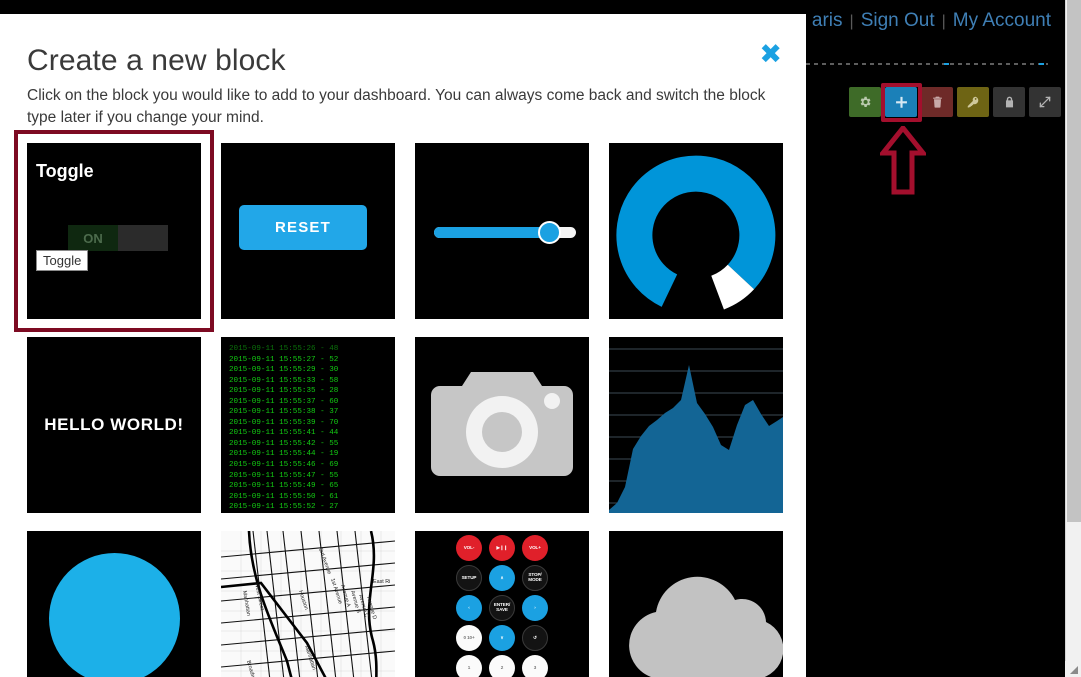  Describe the element at coordinates (284, 486) in the screenshot. I see `log-line: 2015-09-11 15:55:49 - 65` at that location.